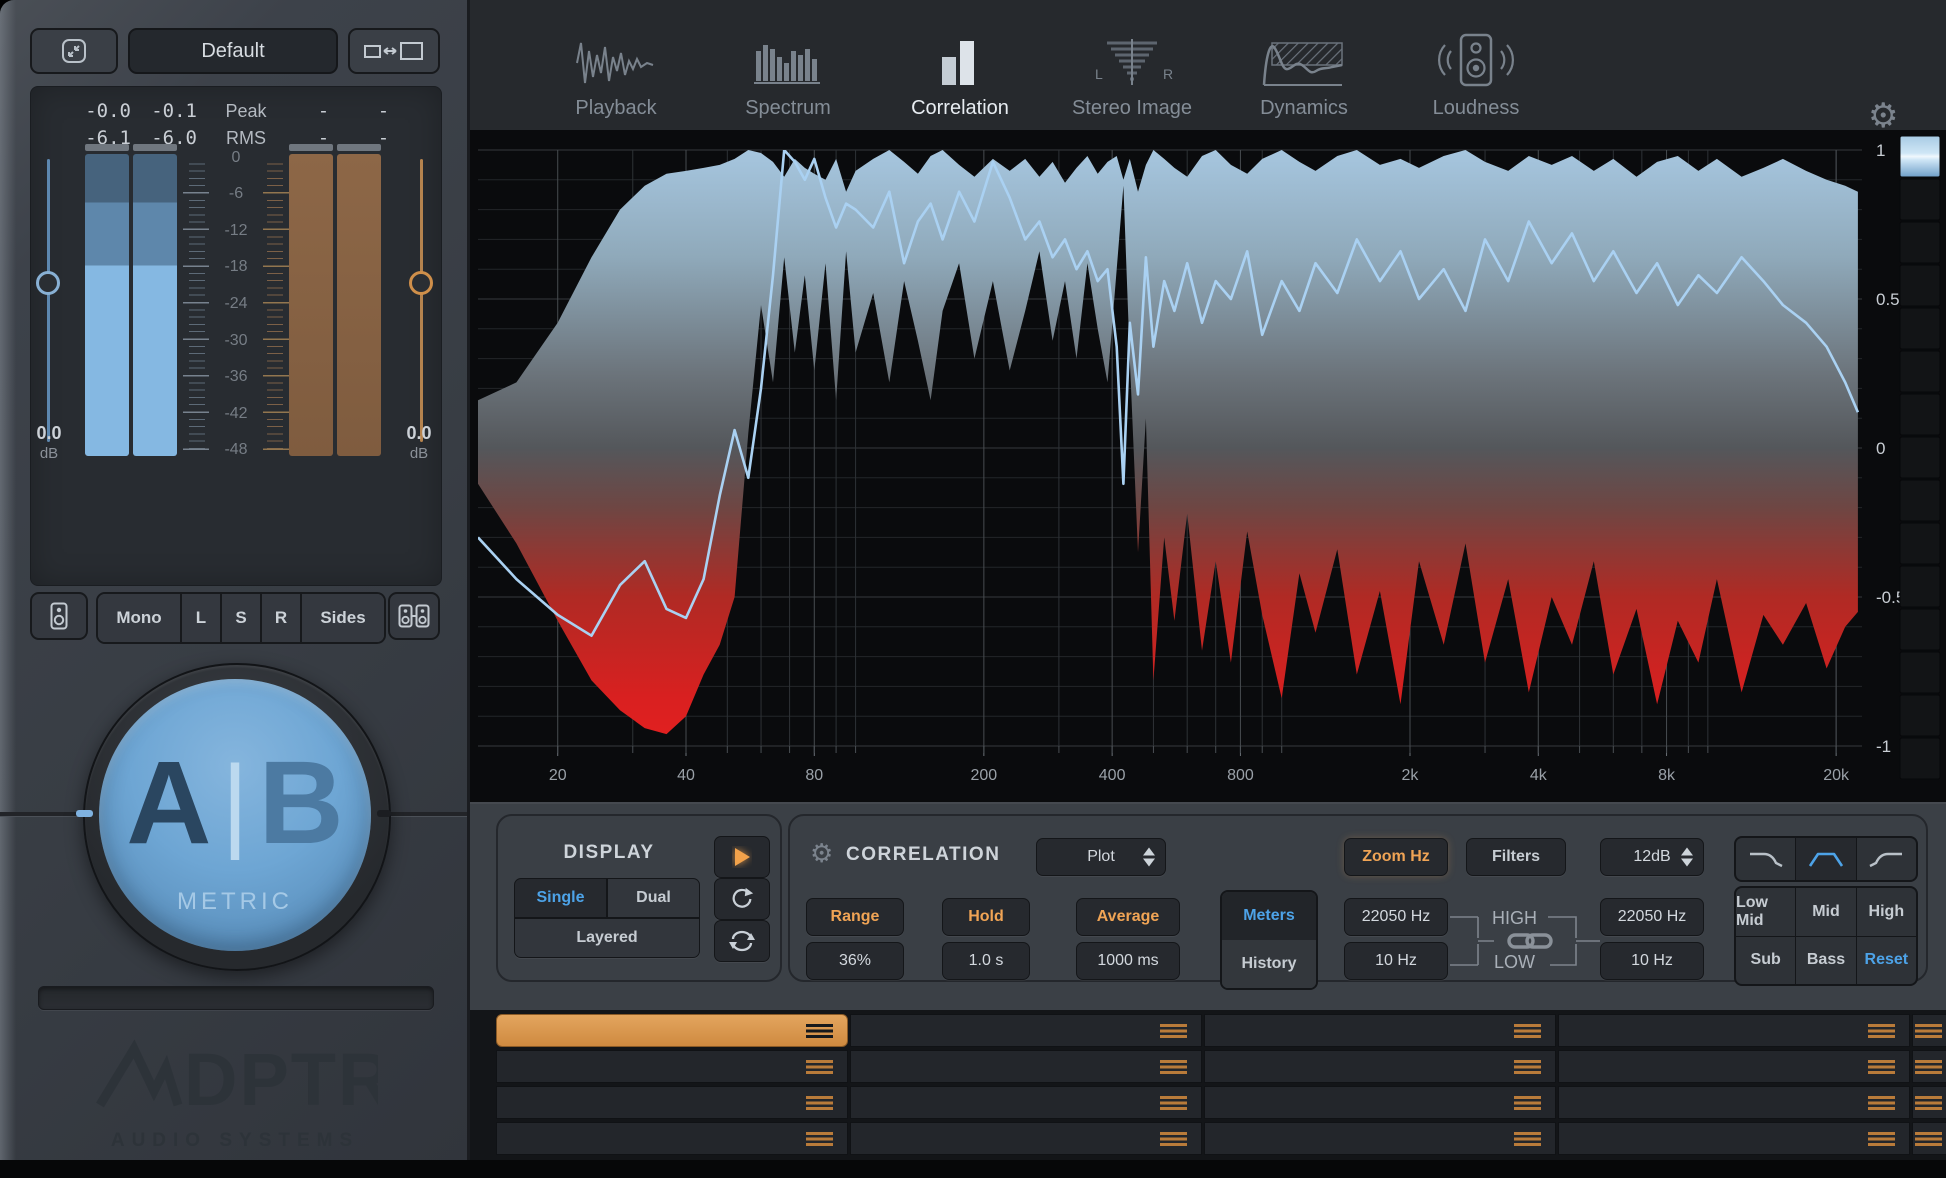 The height and width of the screenshot is (1178, 1946). Describe the element at coordinates (653, 898) in the screenshot. I see `display-dual-button: Dual` at that location.